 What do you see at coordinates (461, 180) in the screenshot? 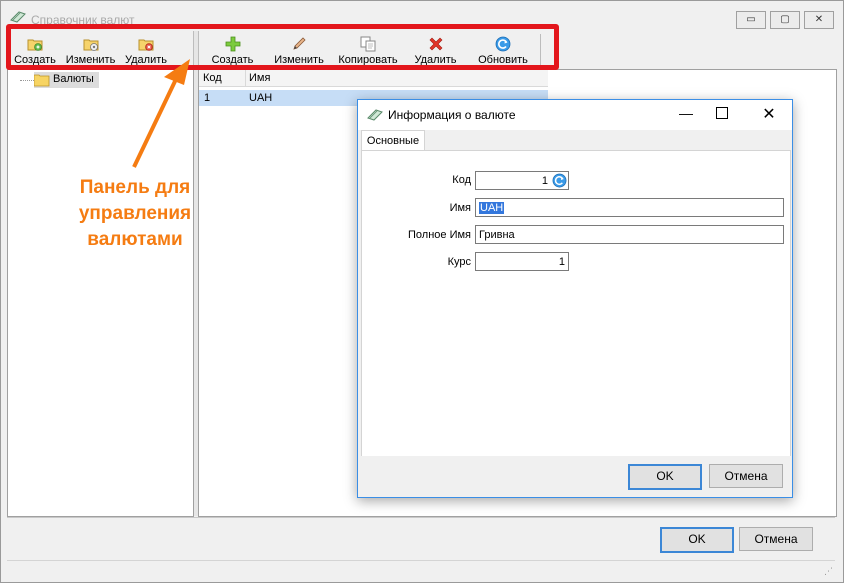
I see `code-label: Код` at bounding box center [461, 180].